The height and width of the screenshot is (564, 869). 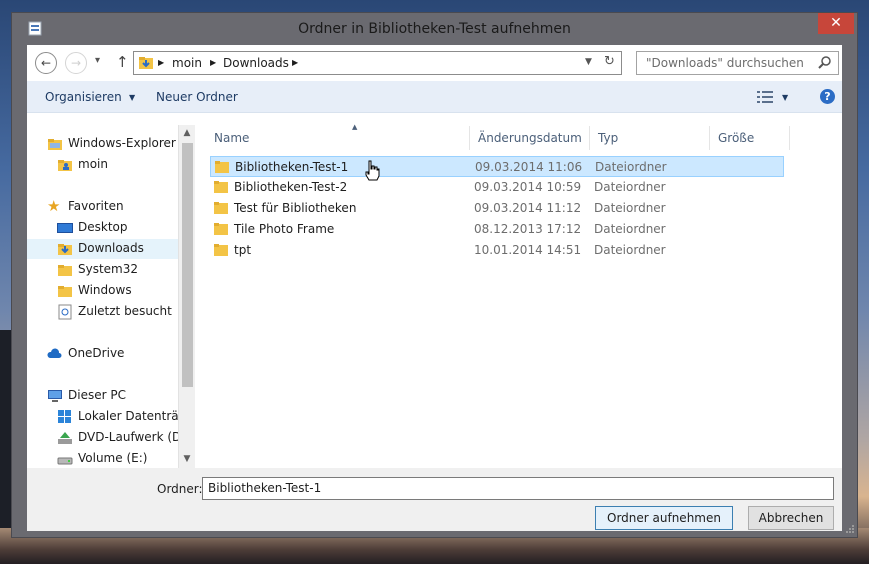 I want to click on search-icon, so click(x=825, y=63).